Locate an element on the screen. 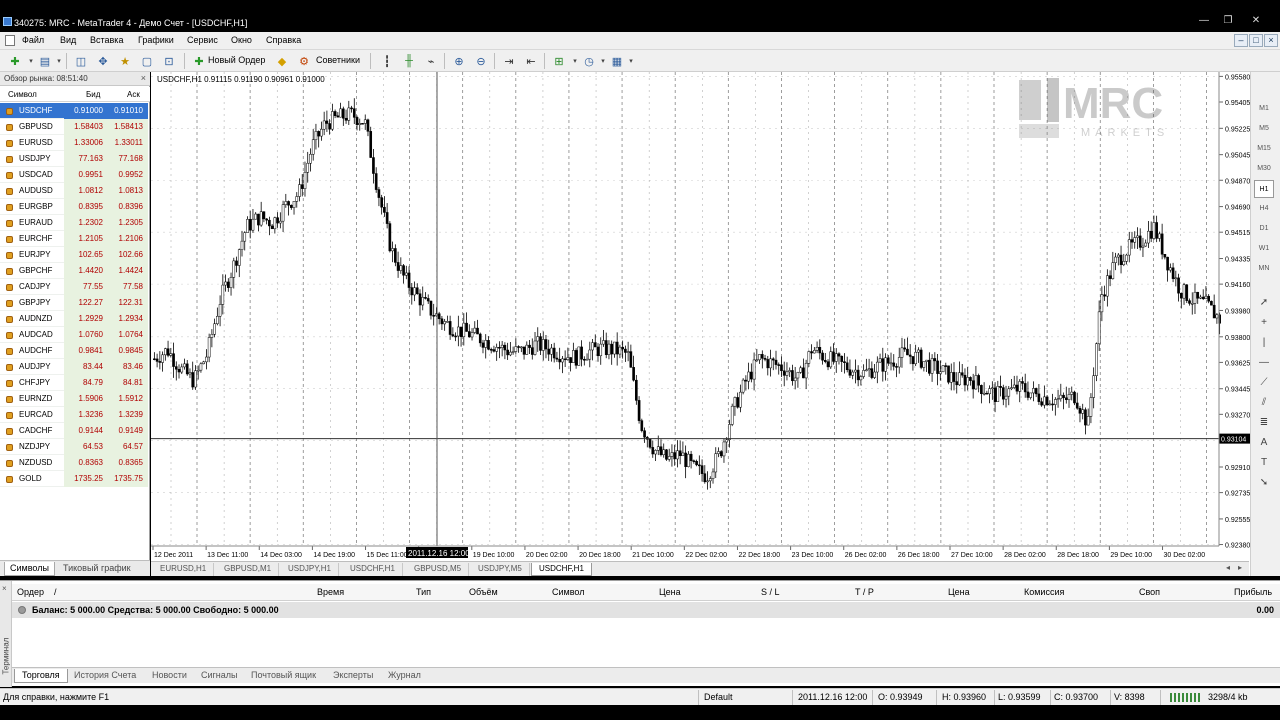  market-watch-row: GBPJPY 122.27 122.31 is located at coordinates (74, 303).